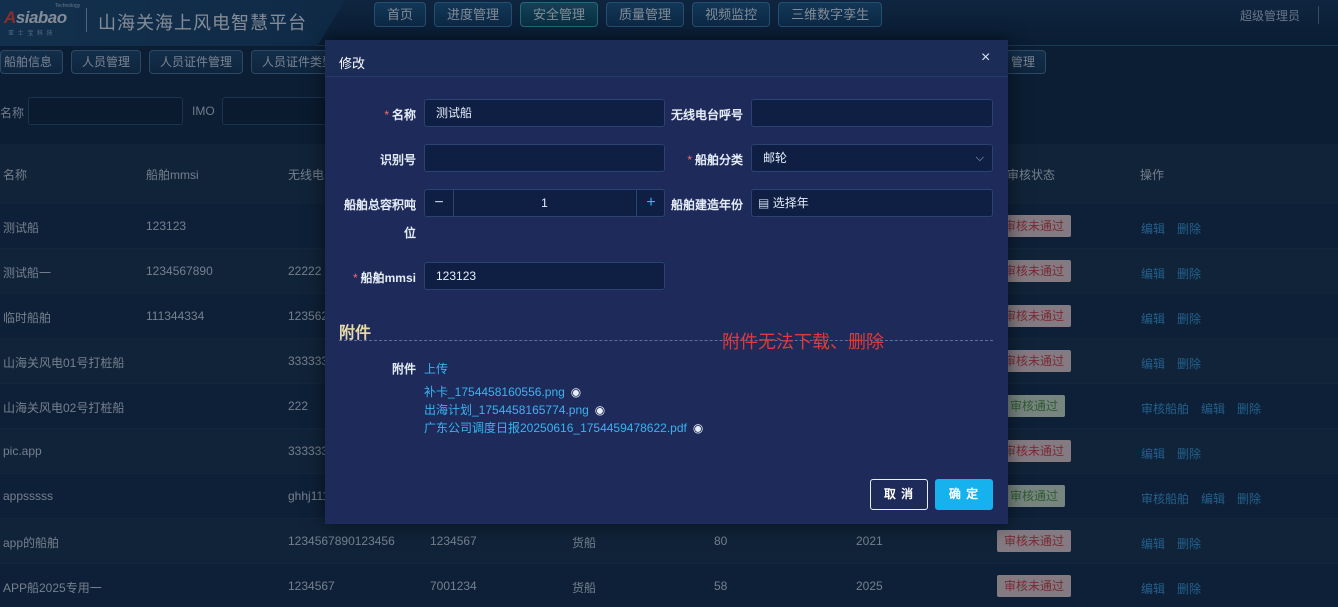 This screenshot has width=1338, height=607. What do you see at coordinates (775, 158) in the screenshot?
I see `type-select-value: 邮轮` at bounding box center [775, 158].